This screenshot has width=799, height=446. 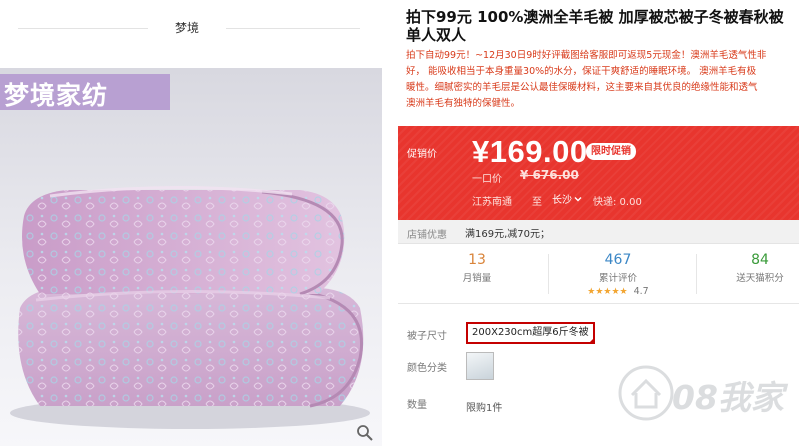 I want to click on points-stat: 84 送天猫积分, so click(x=754, y=273).